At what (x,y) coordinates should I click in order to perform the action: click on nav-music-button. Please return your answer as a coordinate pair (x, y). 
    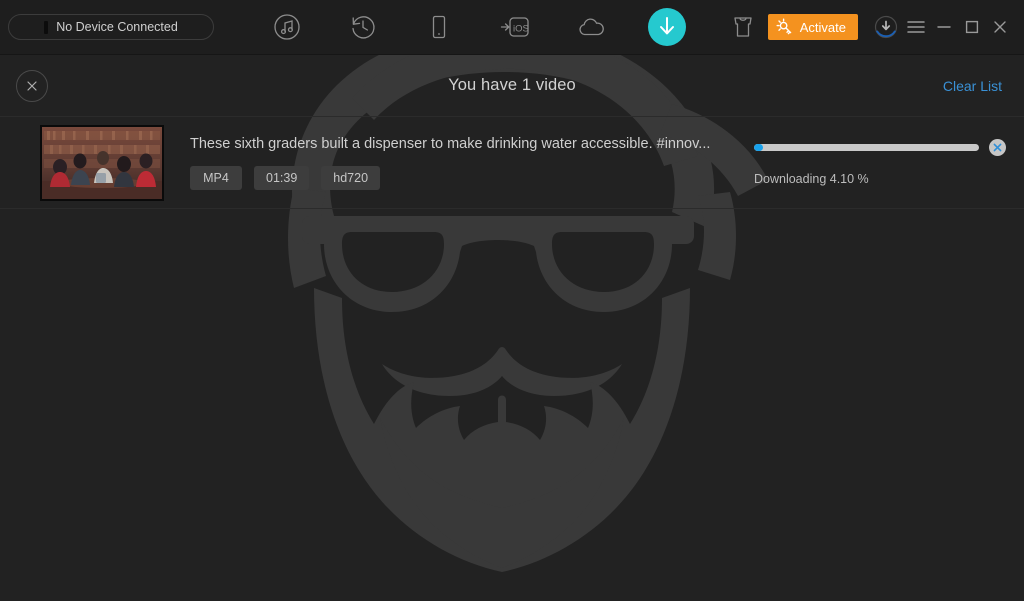
    Looking at the image, I should click on (287, 27).